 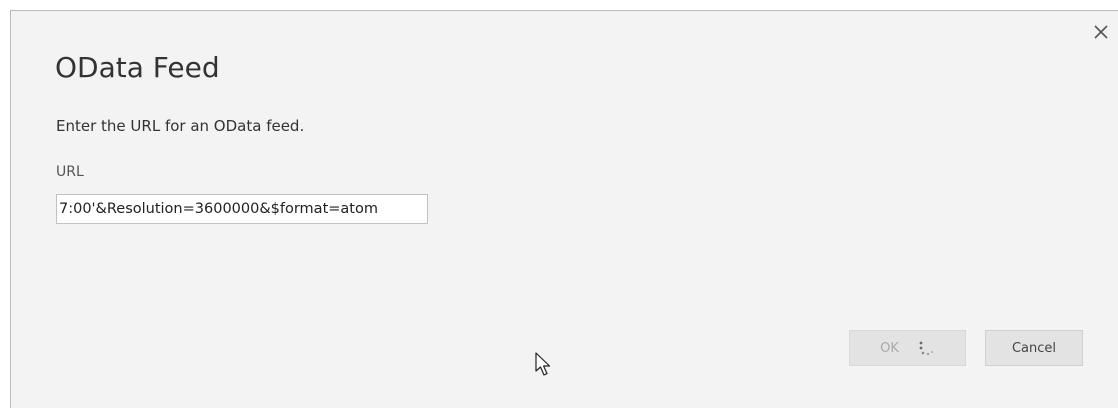 What do you see at coordinates (926, 348) in the screenshot?
I see `loading-spinner-icon` at bounding box center [926, 348].